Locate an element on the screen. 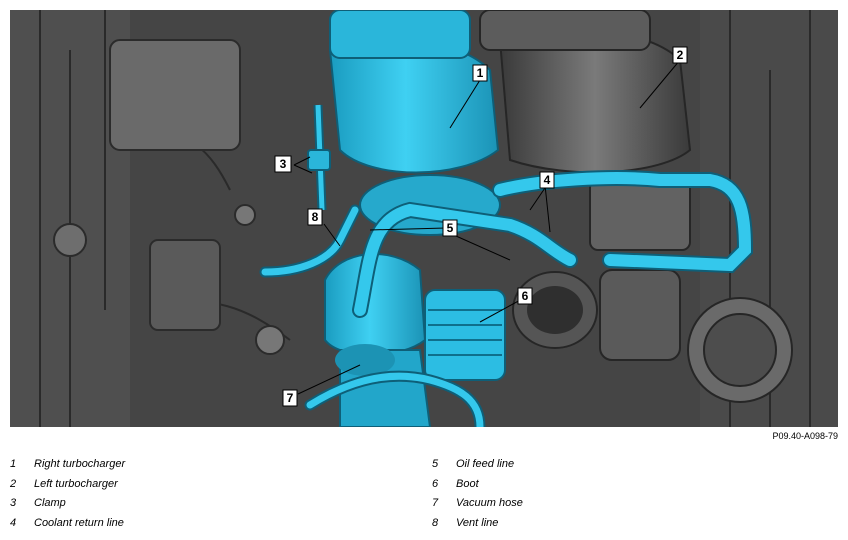 This screenshot has width=848, height=540. legend-text: Vacuum hose is located at coordinates (489, 503).